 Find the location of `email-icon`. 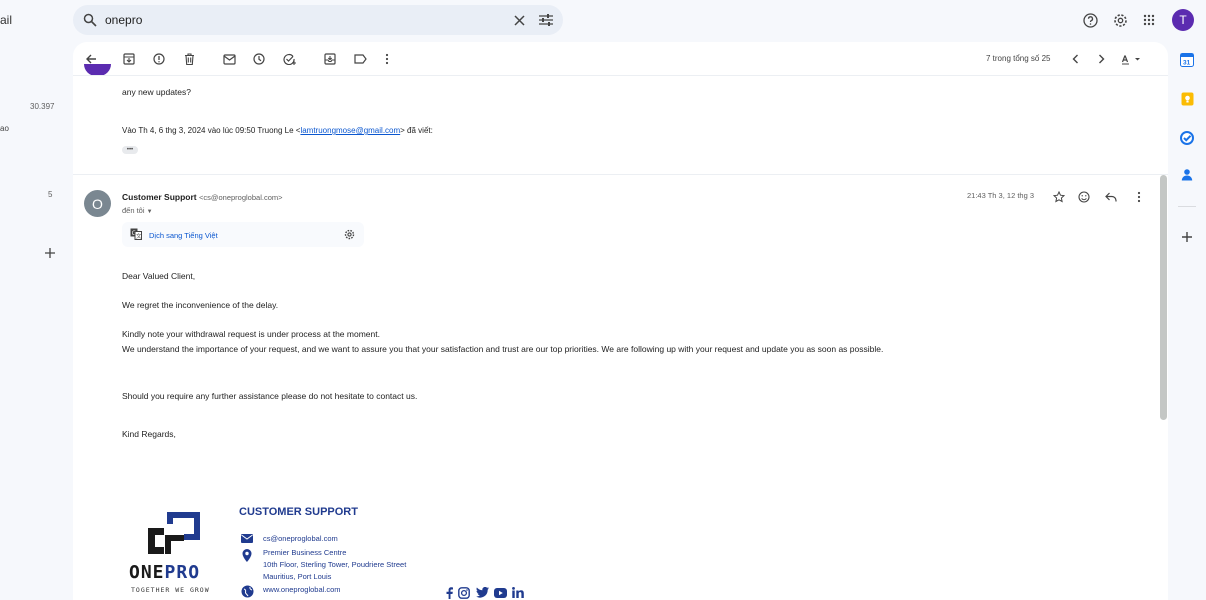

email-icon is located at coordinates (247, 538).